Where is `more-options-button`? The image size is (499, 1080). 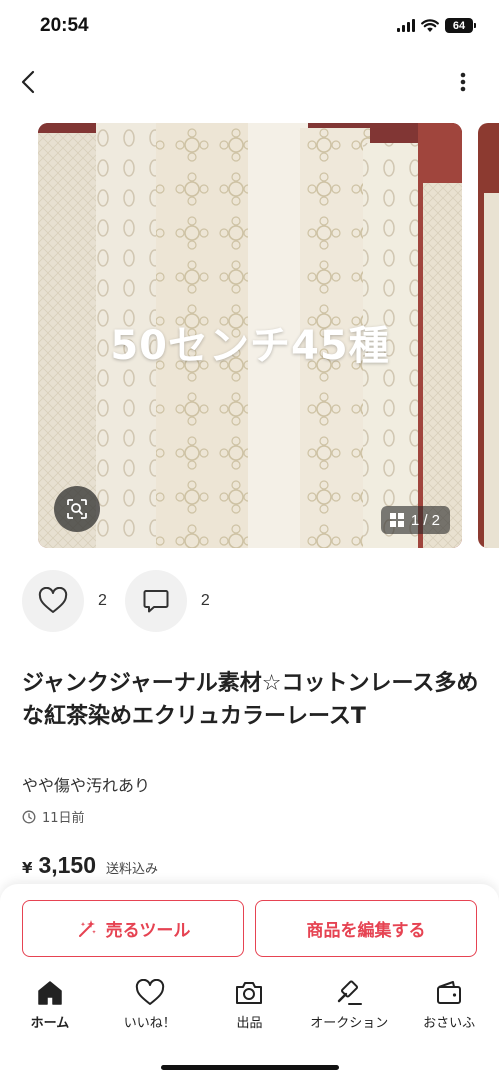 more-options-button is located at coordinates (463, 82).